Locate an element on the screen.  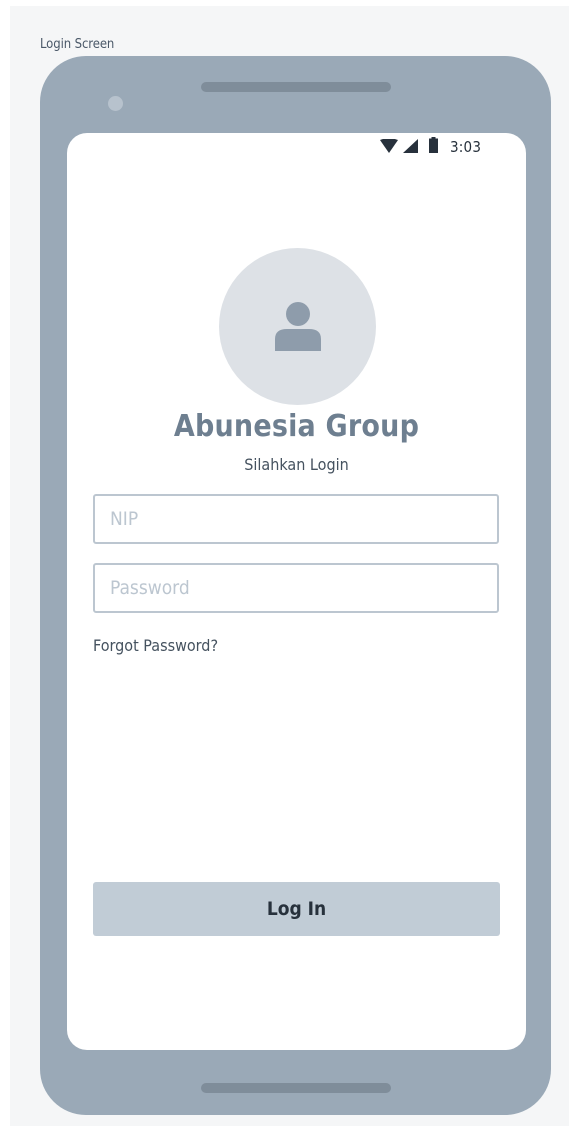
wifi-icon is located at coordinates (389, 147).